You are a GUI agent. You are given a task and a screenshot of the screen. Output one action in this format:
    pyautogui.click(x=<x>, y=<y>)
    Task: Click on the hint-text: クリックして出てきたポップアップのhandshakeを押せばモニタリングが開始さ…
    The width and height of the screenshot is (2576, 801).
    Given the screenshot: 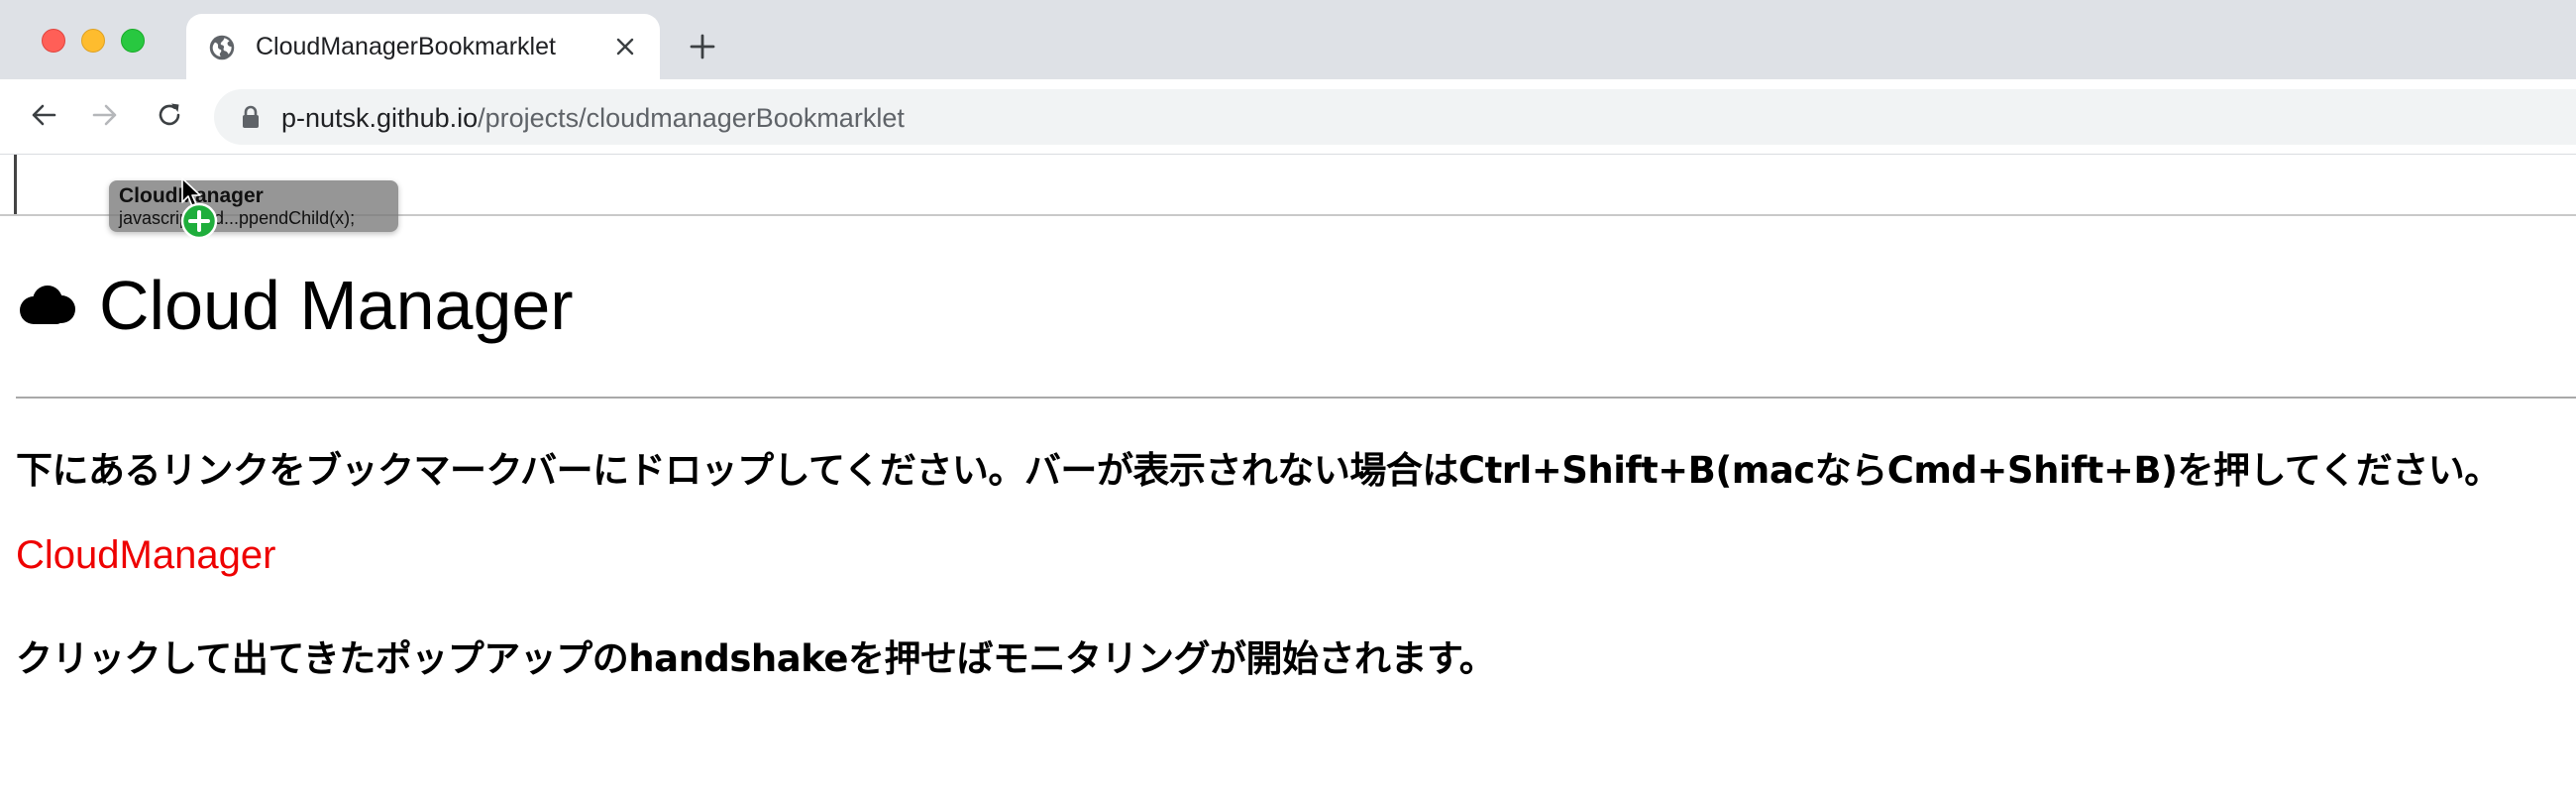 What is the action you would take?
    pyautogui.click(x=756, y=658)
    